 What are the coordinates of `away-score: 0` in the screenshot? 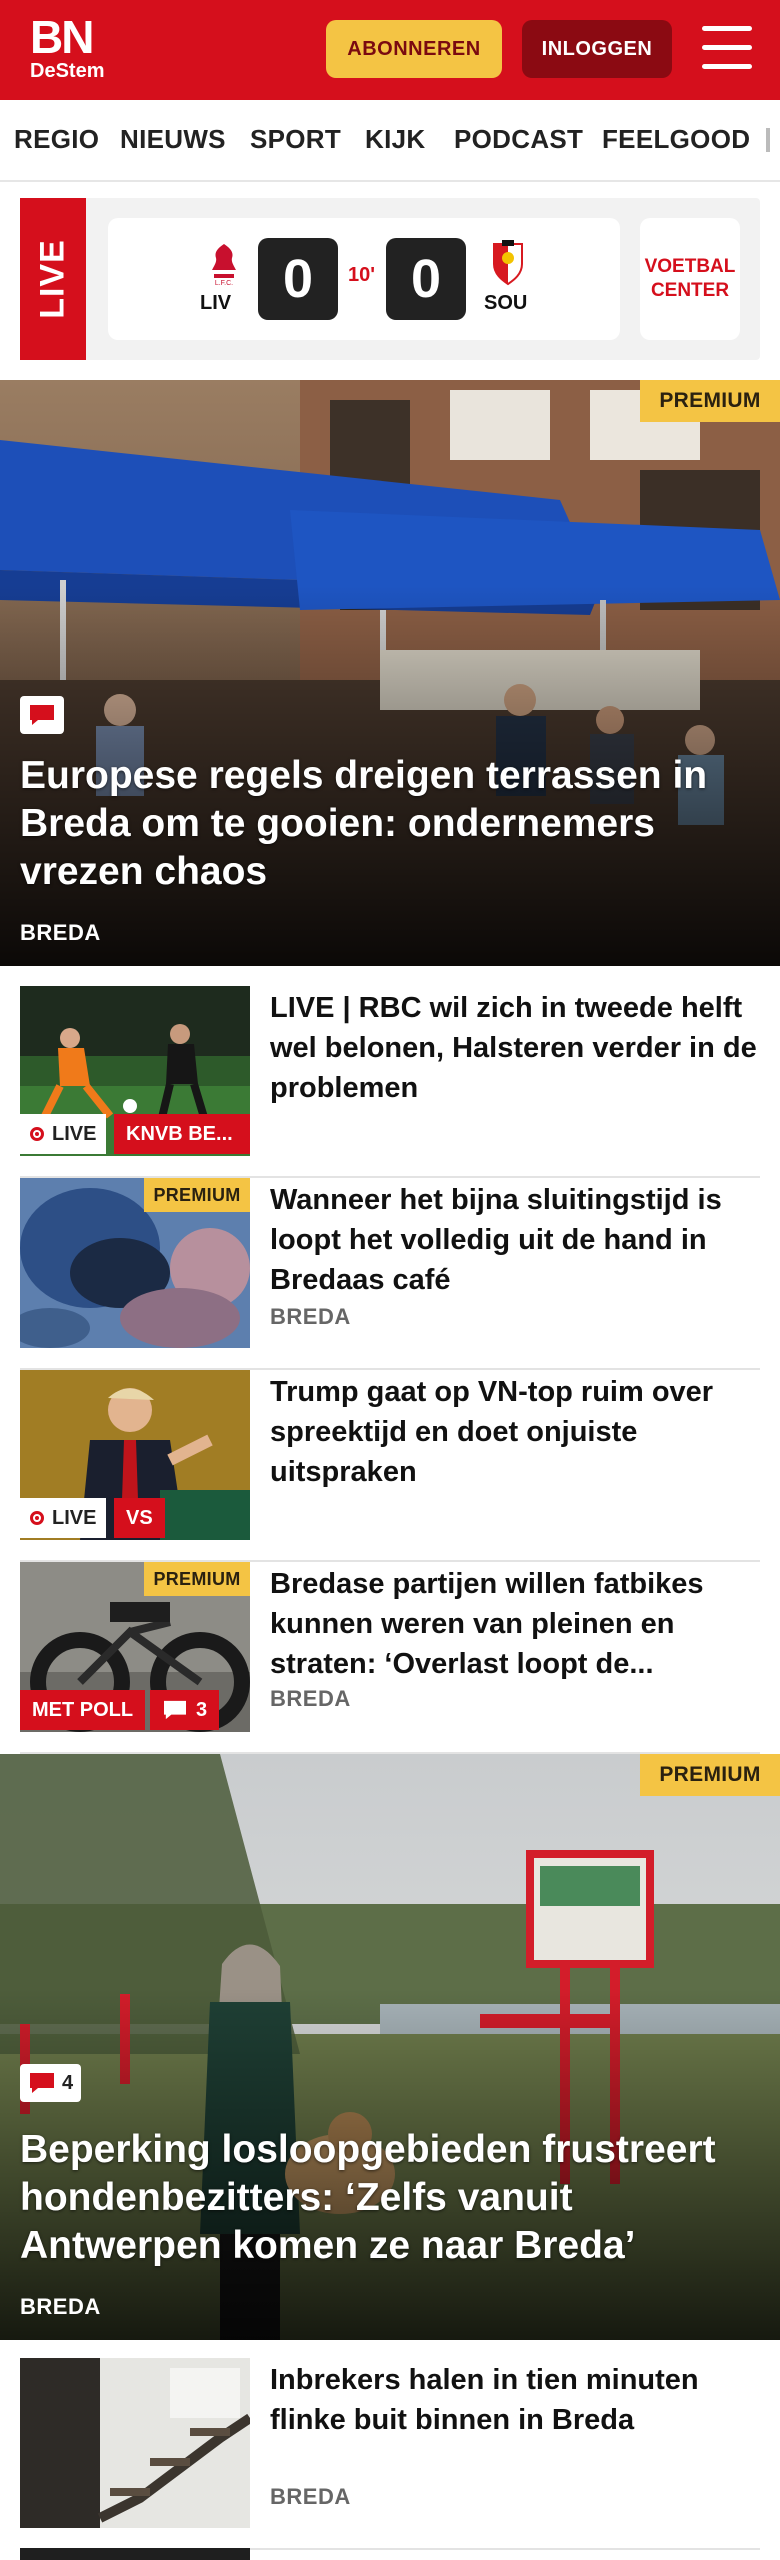 It's located at (426, 279).